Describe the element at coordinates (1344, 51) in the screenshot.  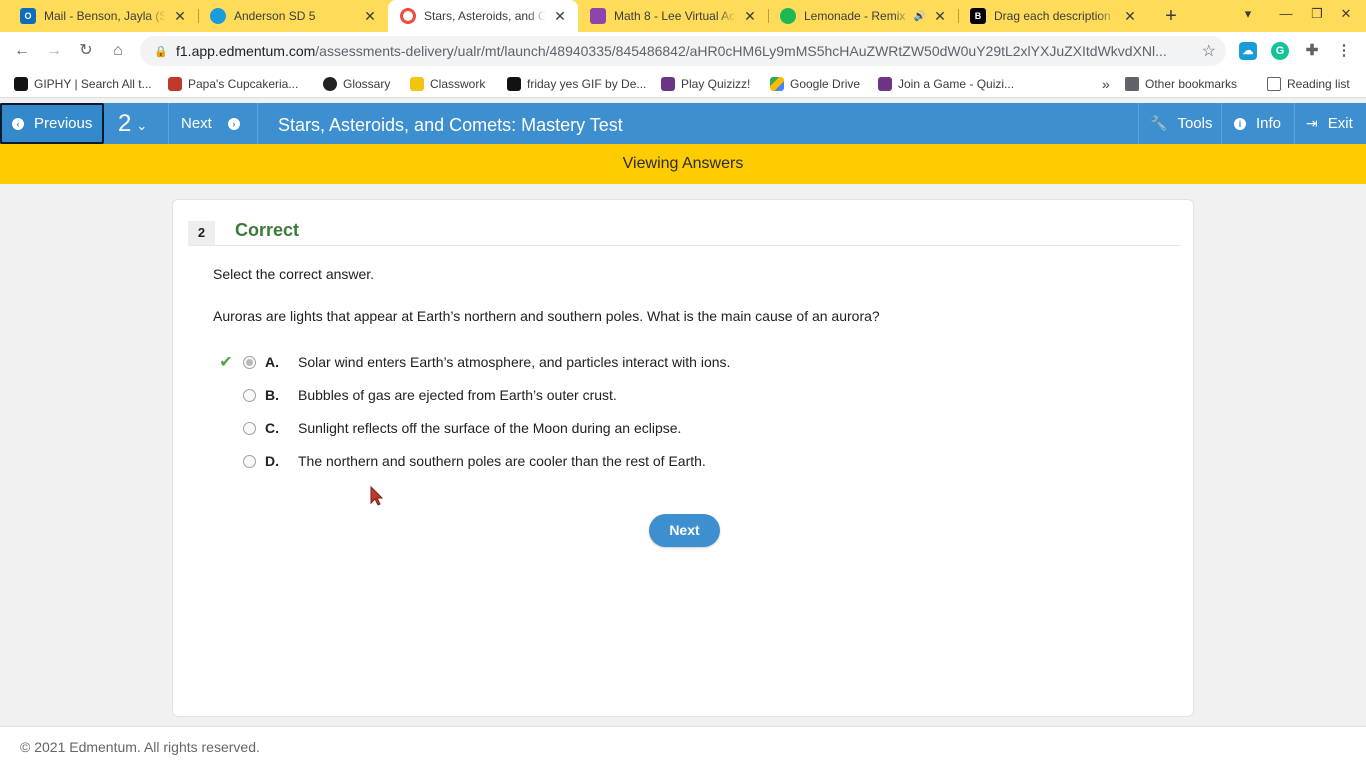
I see `menu-icon: ⋮` at that location.